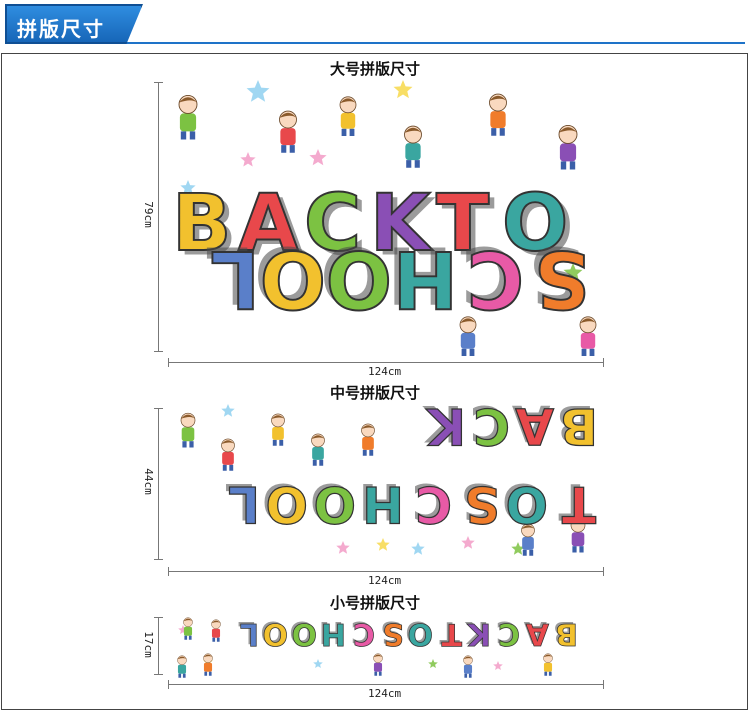 This screenshot has width=750, height=712. What do you see at coordinates (386, 571) in the screenshot?
I see `width-dimension-medium` at bounding box center [386, 571].